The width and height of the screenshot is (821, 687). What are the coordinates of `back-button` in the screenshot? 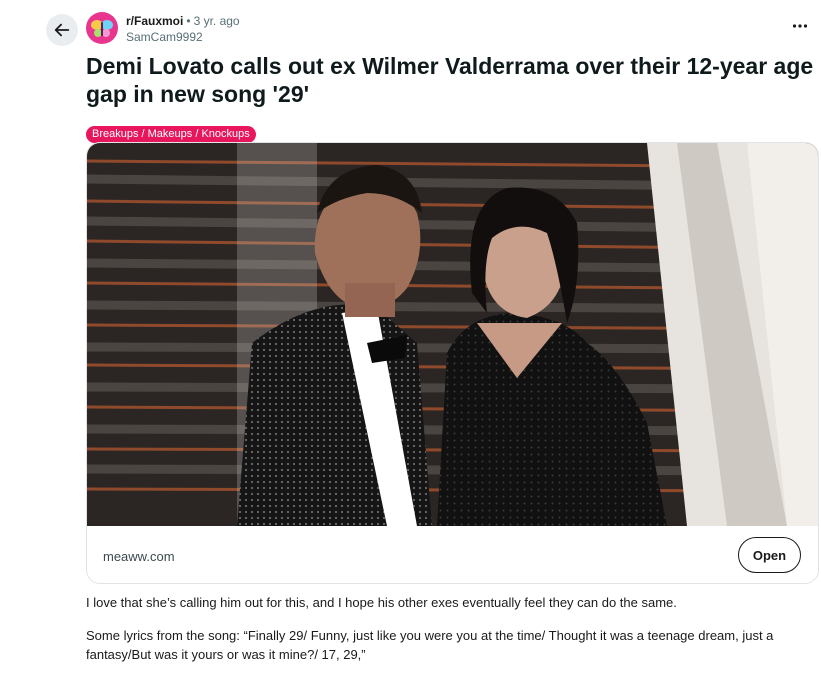 It's located at (62, 30).